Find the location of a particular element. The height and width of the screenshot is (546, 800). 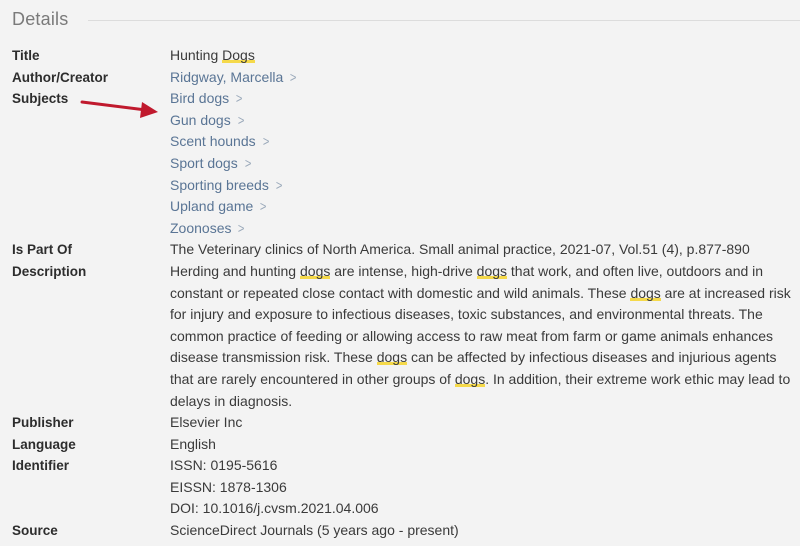

section-divider is located at coordinates (444, 20).